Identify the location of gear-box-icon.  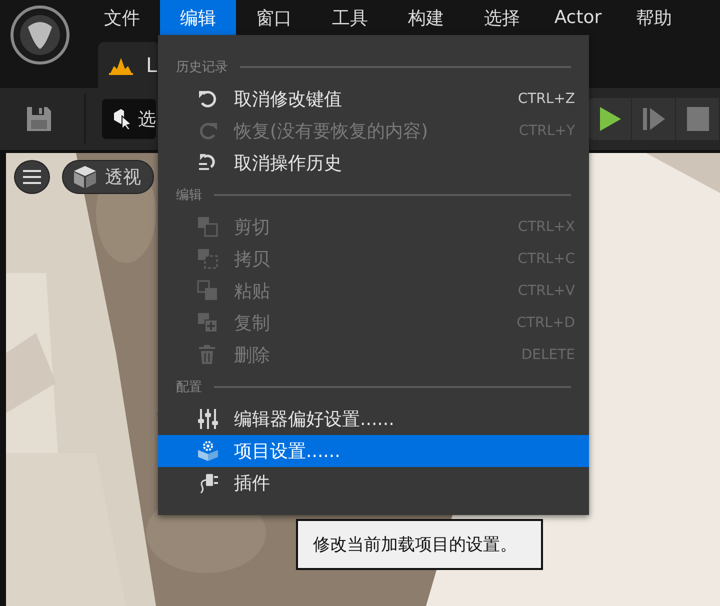
(208, 451).